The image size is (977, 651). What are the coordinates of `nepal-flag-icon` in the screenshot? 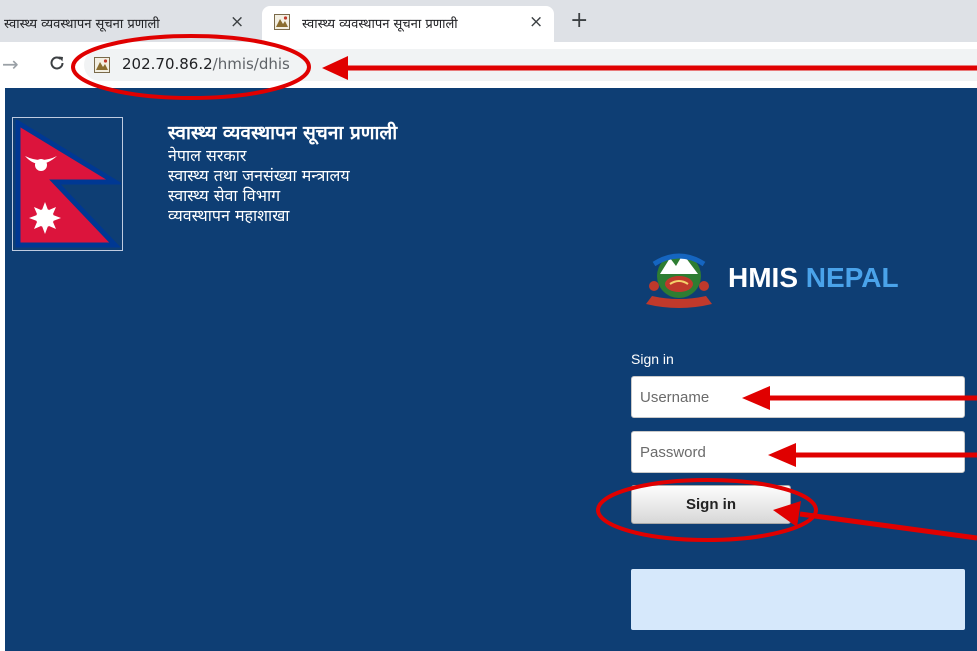 It's located at (68, 184).